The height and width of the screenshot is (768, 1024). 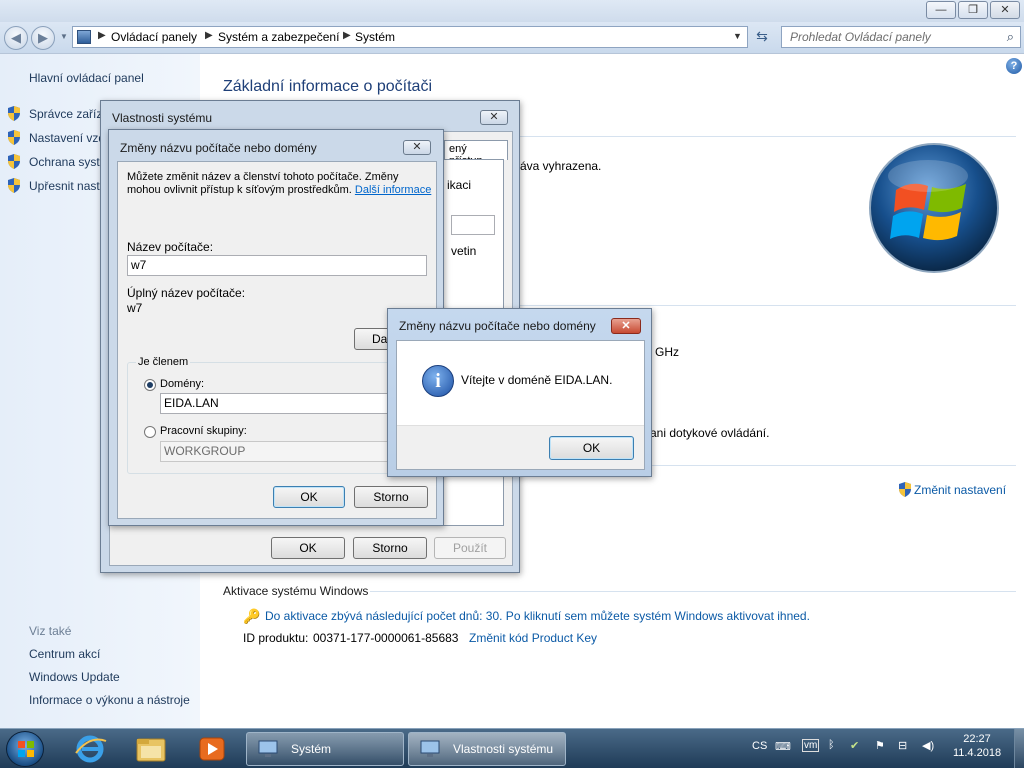 I want to click on bluetooth-icon: ᛒ, so click(x=831, y=745).